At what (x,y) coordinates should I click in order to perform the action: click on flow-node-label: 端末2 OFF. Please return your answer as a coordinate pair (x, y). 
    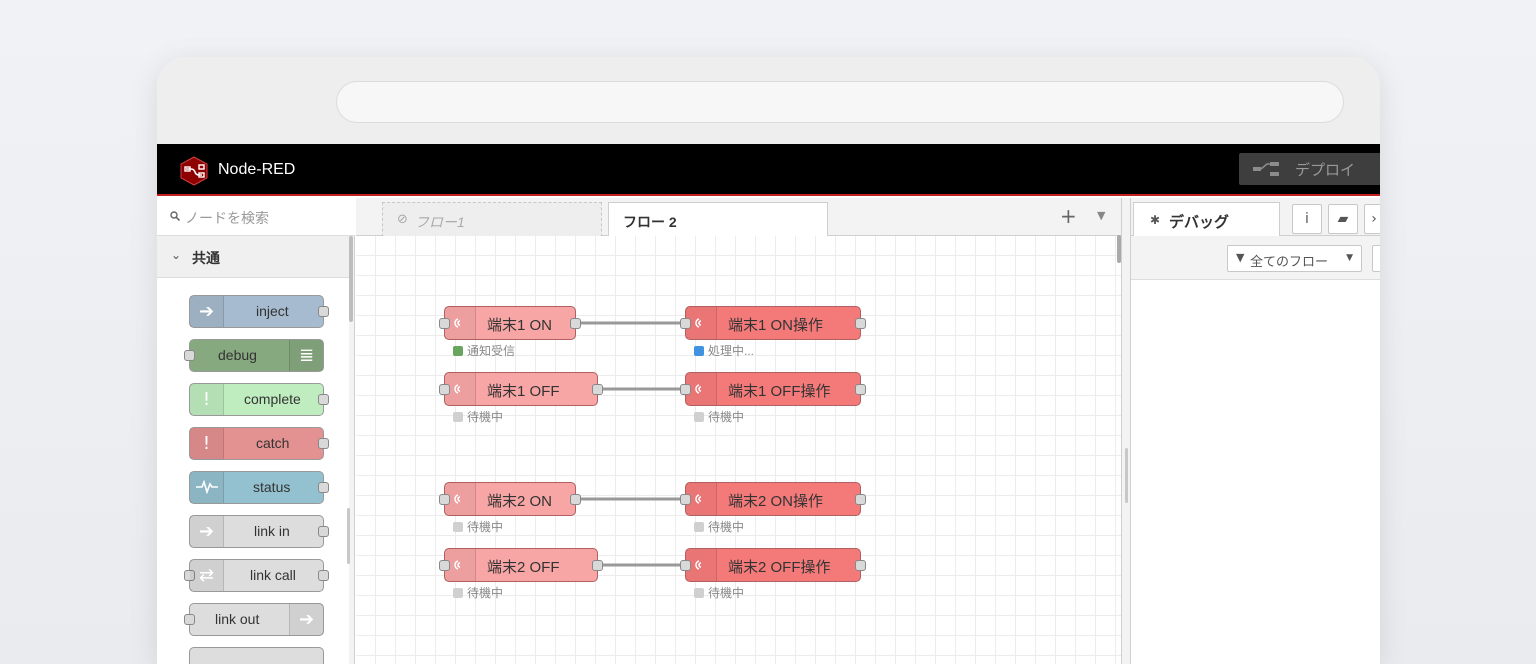
    Looking at the image, I should click on (523, 567).